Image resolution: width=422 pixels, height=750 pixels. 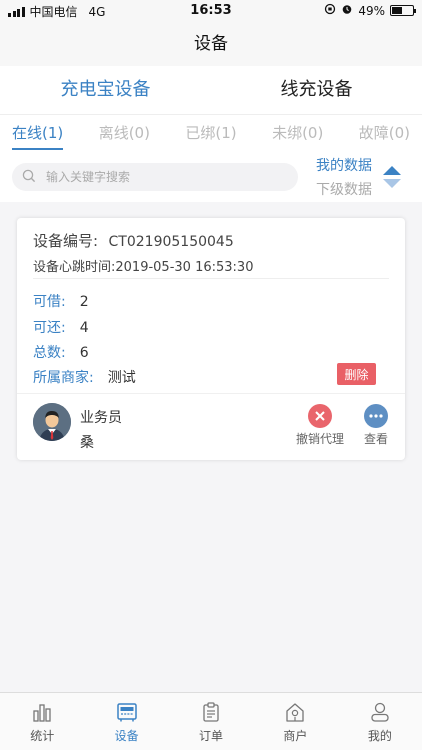 What do you see at coordinates (126, 736) in the screenshot?
I see `tab-label: 设备` at bounding box center [126, 736].